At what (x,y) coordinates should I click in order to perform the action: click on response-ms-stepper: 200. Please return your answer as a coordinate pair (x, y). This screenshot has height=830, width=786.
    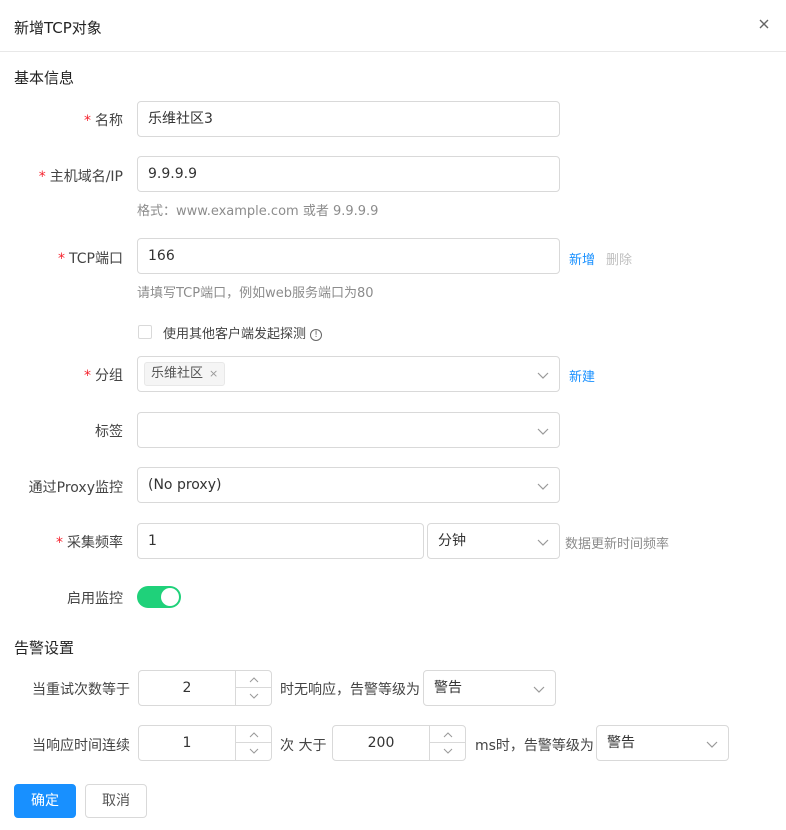
    Looking at the image, I should click on (399, 743).